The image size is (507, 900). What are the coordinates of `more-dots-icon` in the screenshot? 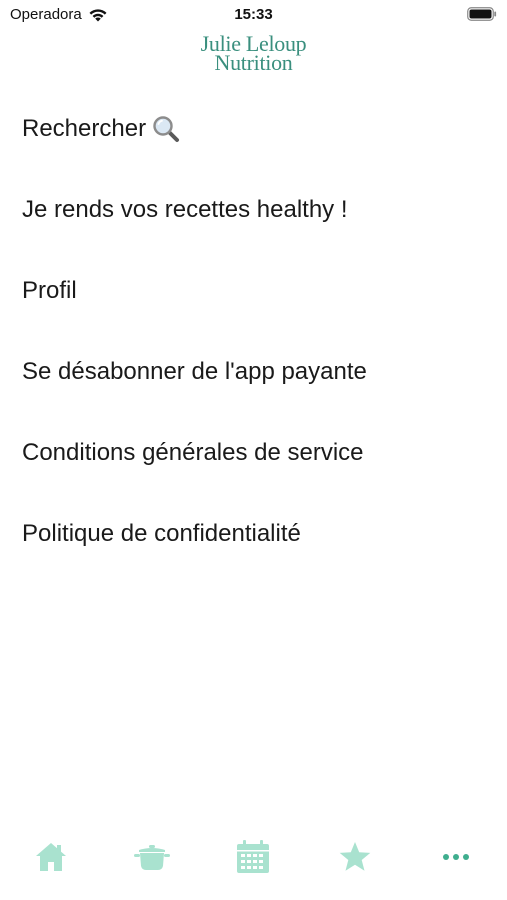 It's located at (456, 857).